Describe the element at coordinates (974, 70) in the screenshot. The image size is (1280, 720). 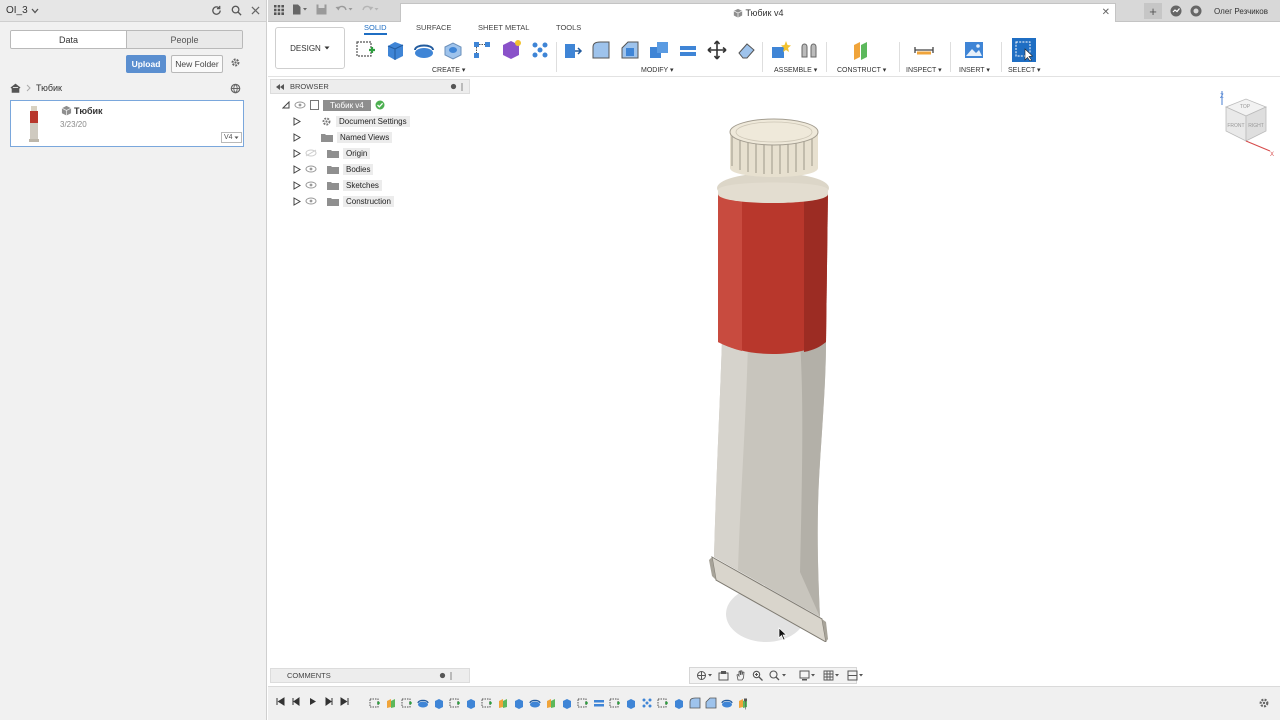
I see `insert-menu: INSERT ▾` at that location.